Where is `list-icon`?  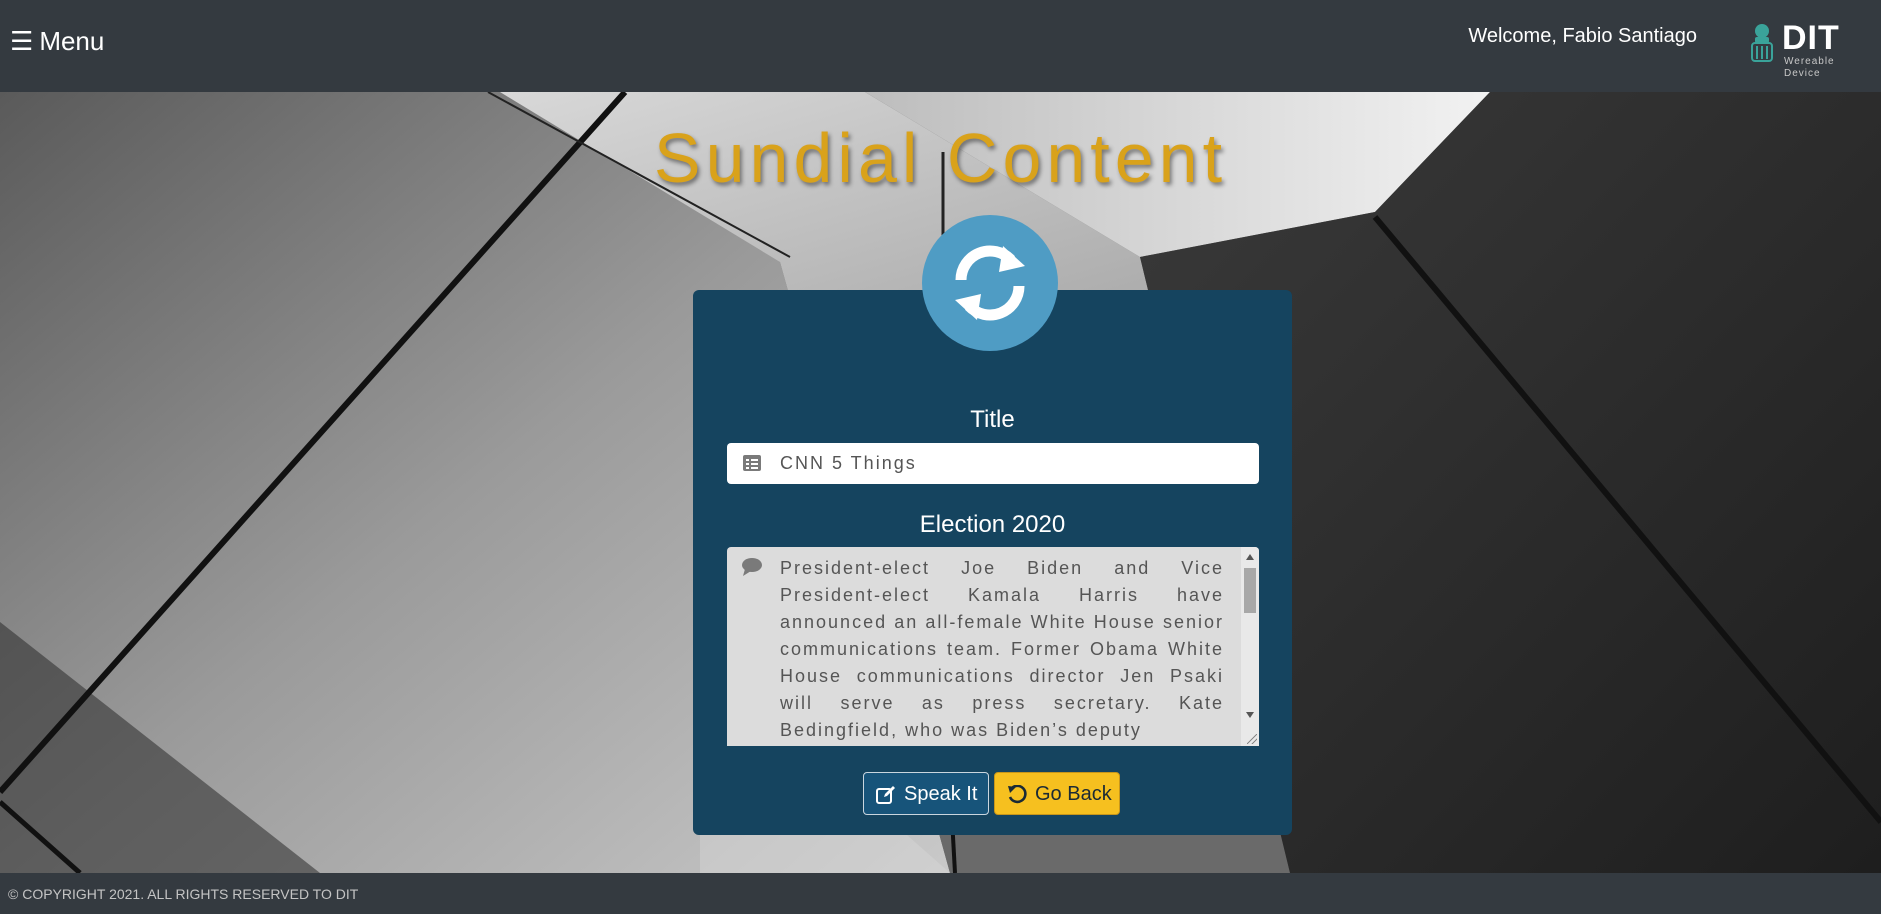
list-icon is located at coordinates (752, 463).